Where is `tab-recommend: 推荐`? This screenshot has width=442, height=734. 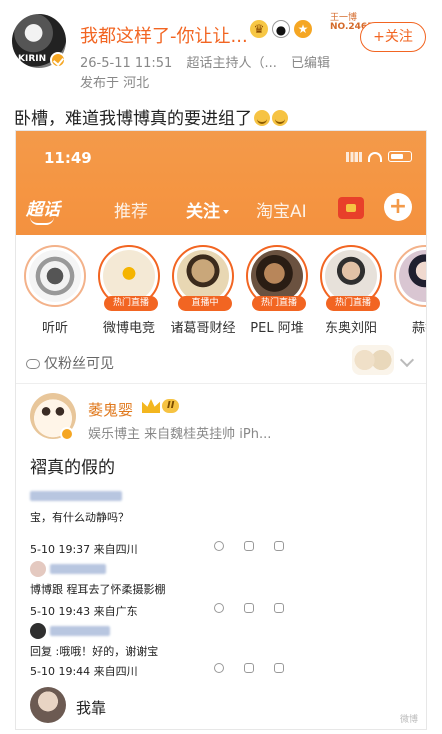 tab-recommend: 推荐 is located at coordinates (131, 209).